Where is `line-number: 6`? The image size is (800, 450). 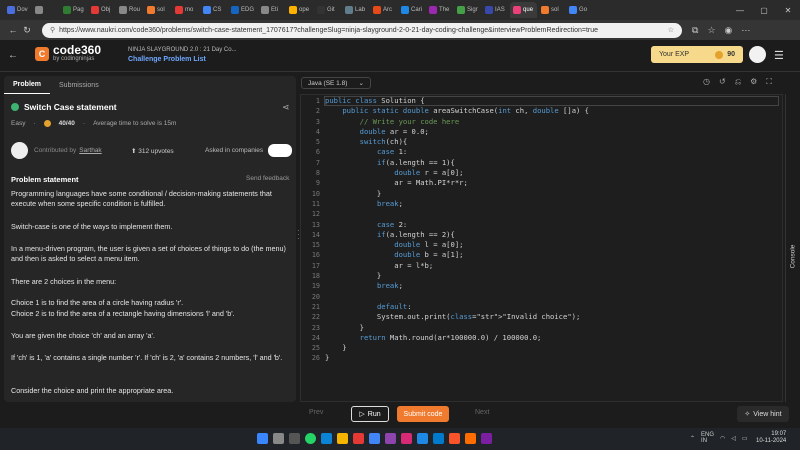
line-number: 6 is located at coordinates (317, 152).